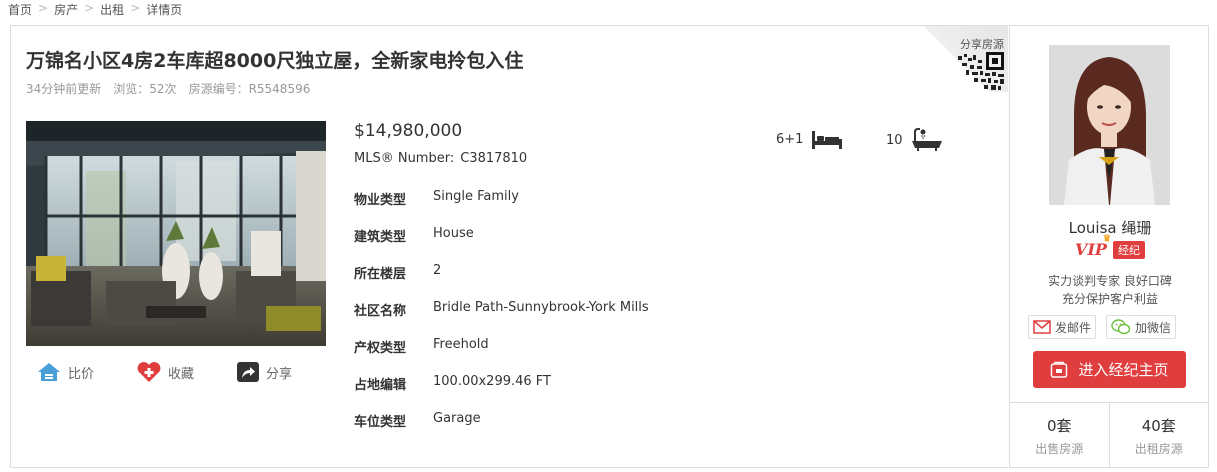 This screenshot has height=472, width=1217. Describe the element at coordinates (1042, 327) in the screenshot. I see `envelope-icon` at that location.